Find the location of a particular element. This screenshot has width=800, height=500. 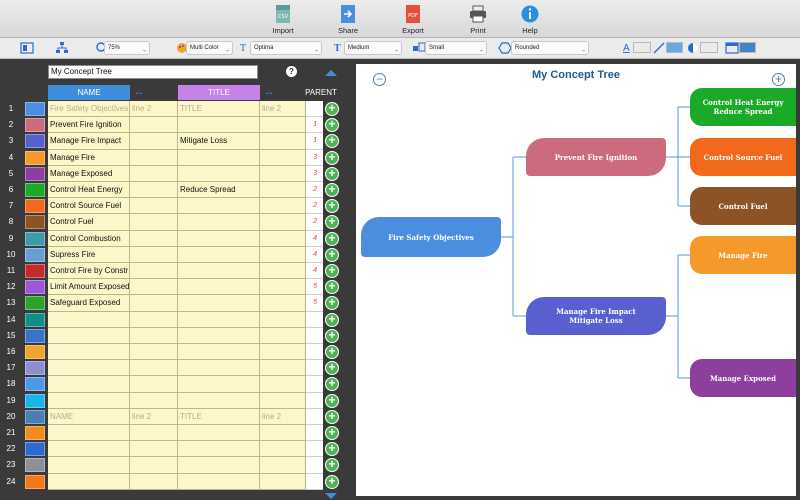

name-cell: Safeguard Exposed is located at coordinates (89, 303).